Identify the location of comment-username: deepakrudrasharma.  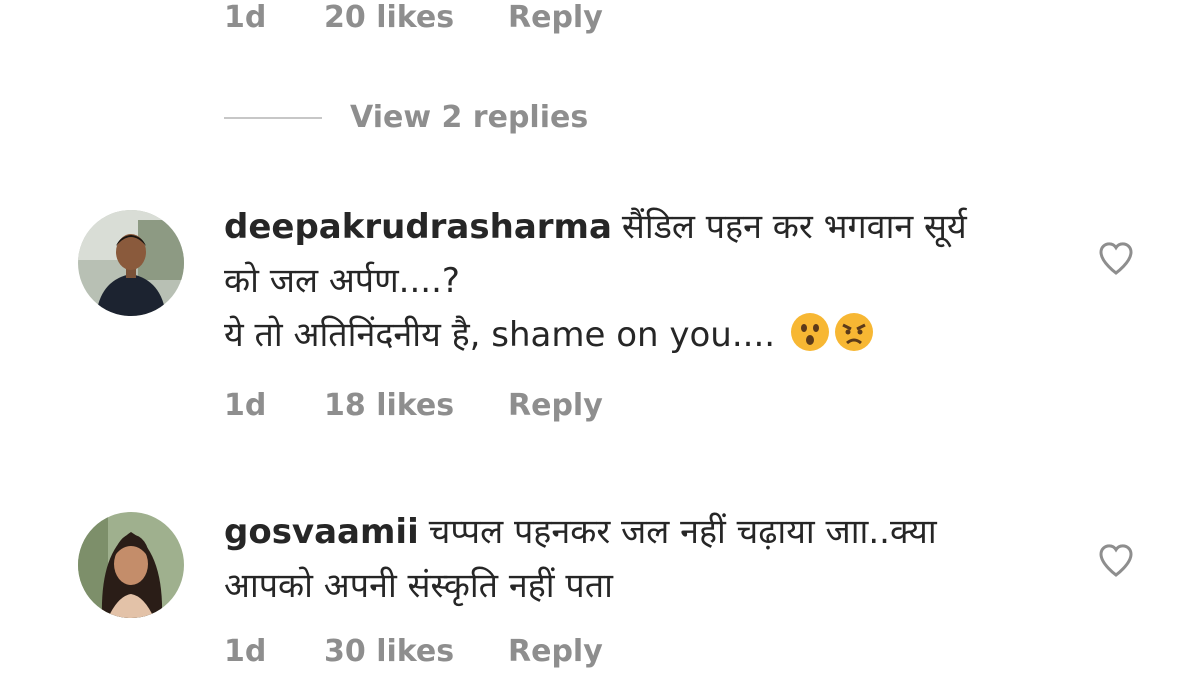
(418, 227).